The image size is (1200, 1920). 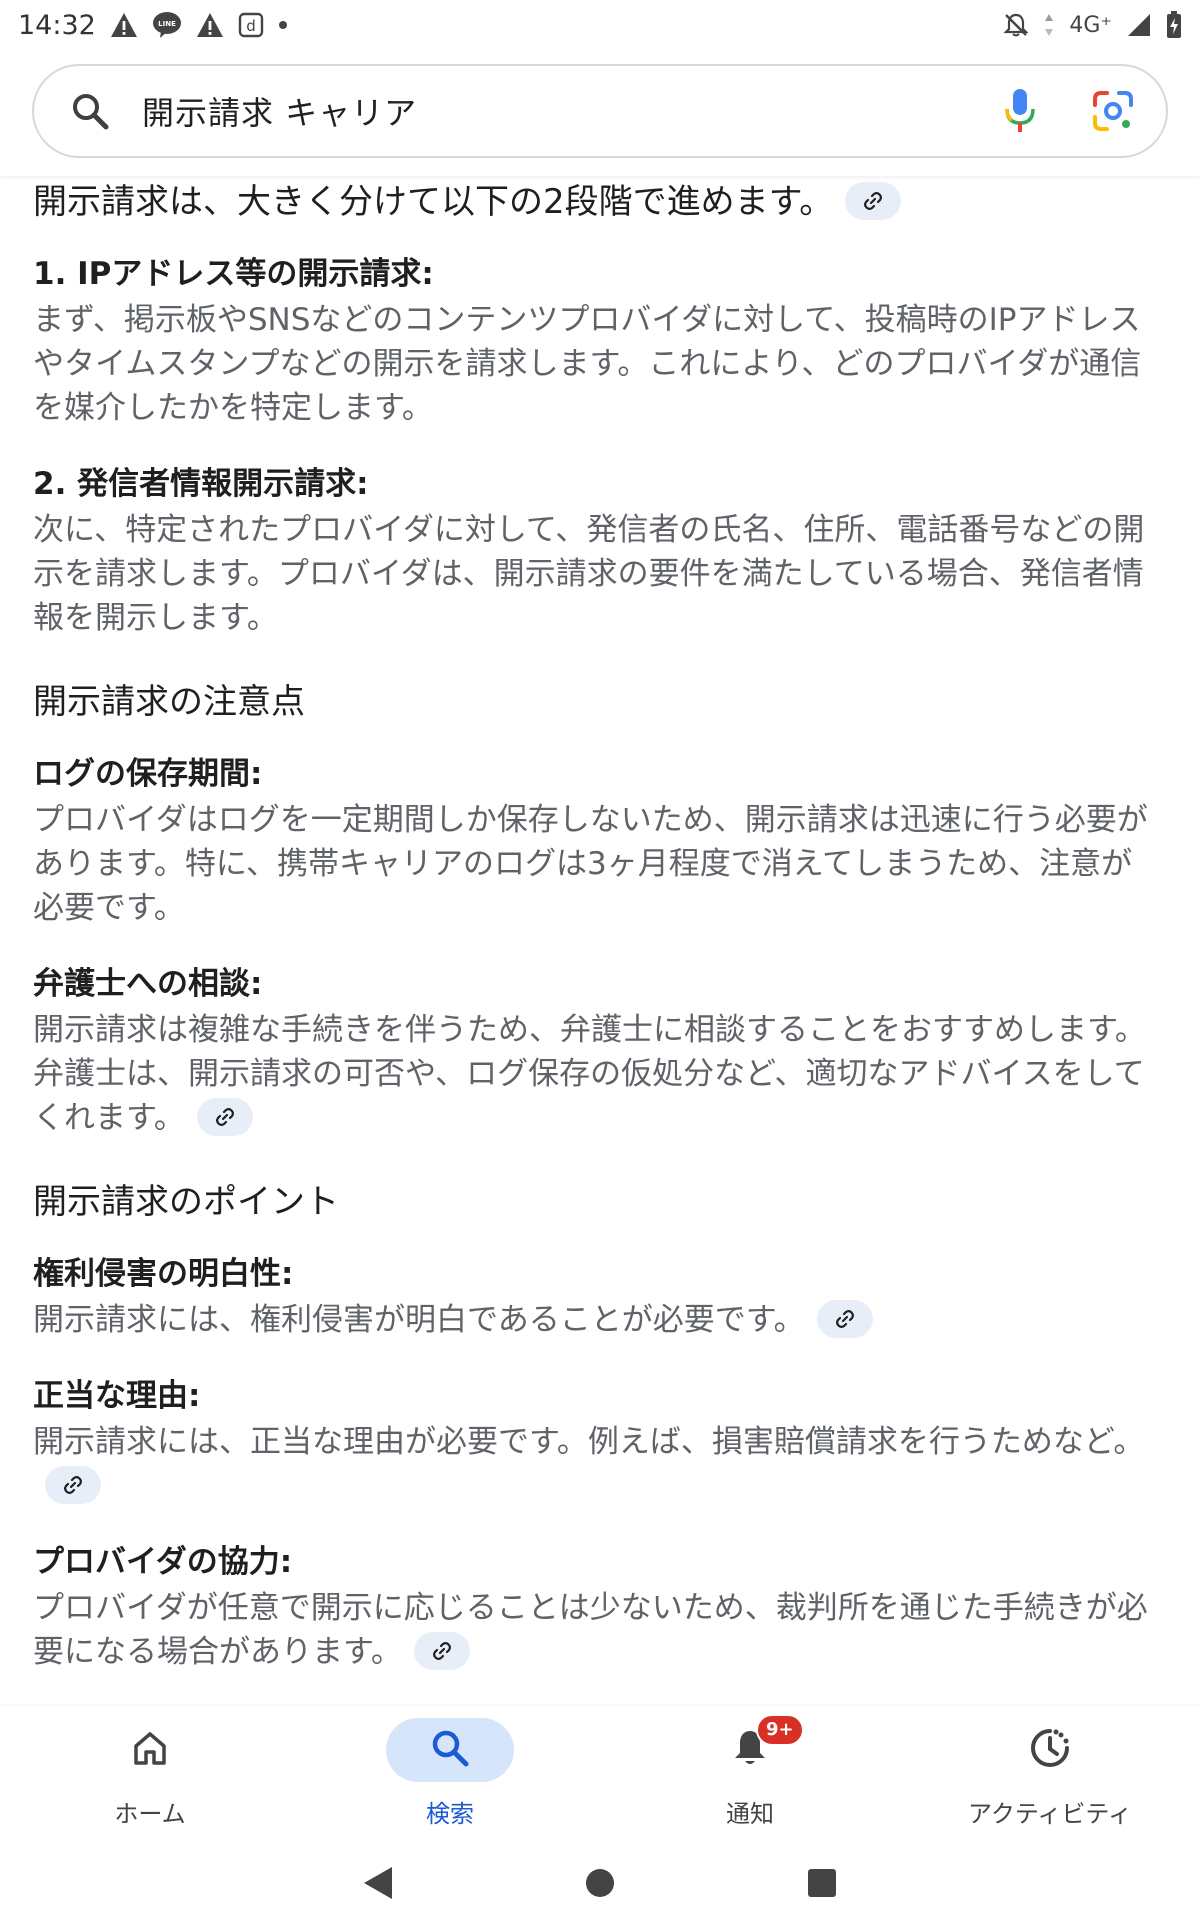 I want to click on nav-label: 通知, so click(x=750, y=1814).